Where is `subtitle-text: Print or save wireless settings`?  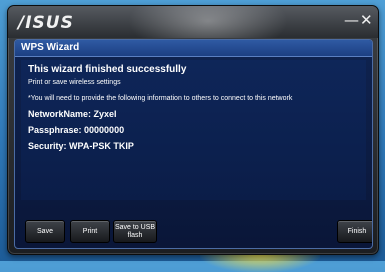 subtitle-text: Print or save wireless settings is located at coordinates (74, 82).